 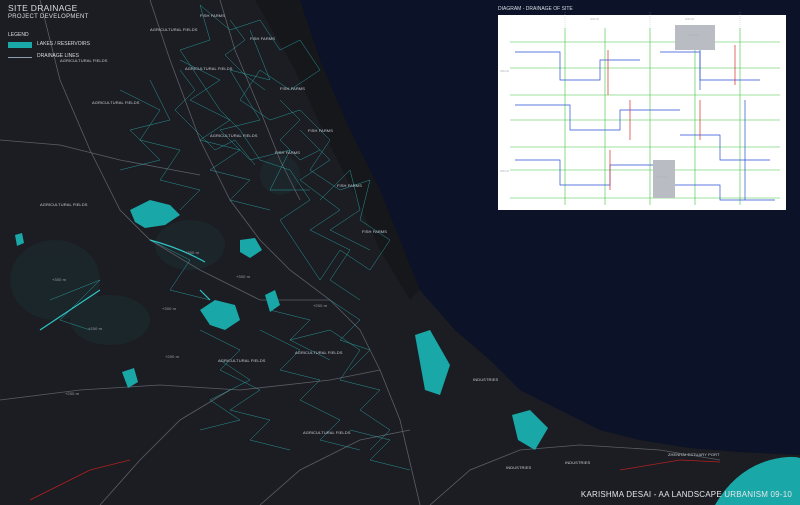 I want to click on map-label: ZHENHAI ESTUARY PORT, so click(x=694, y=454).